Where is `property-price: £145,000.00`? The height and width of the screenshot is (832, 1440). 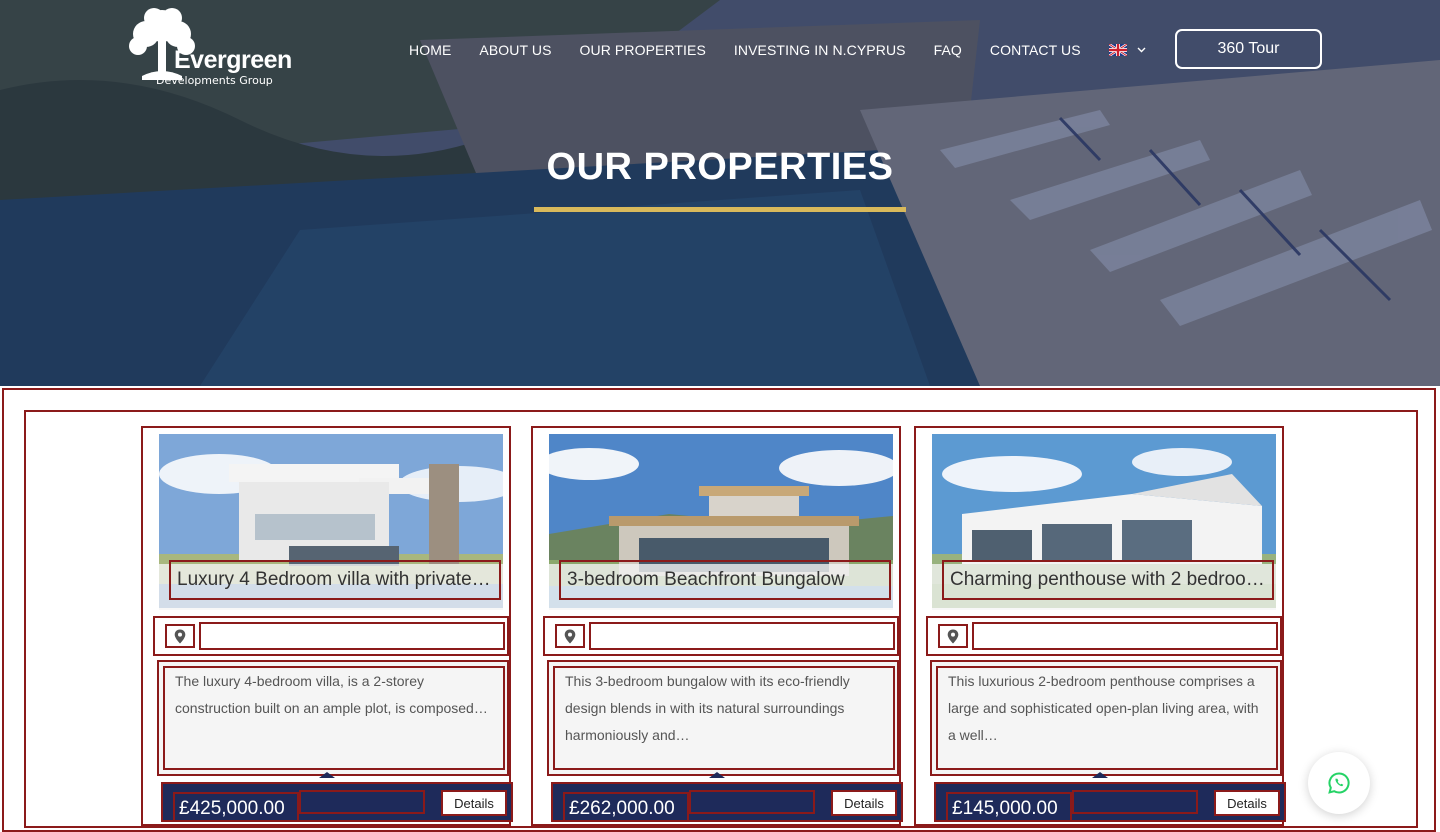 property-price: £145,000.00 is located at coordinates (1009, 807).